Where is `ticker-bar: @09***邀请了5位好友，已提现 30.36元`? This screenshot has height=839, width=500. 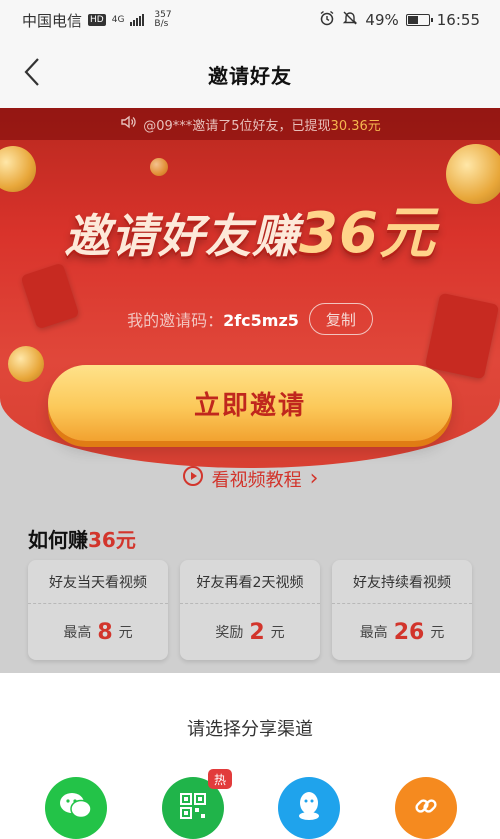
ticker-bar: @09***邀请了5位好友，已提现 30.36元 is located at coordinates (250, 124).